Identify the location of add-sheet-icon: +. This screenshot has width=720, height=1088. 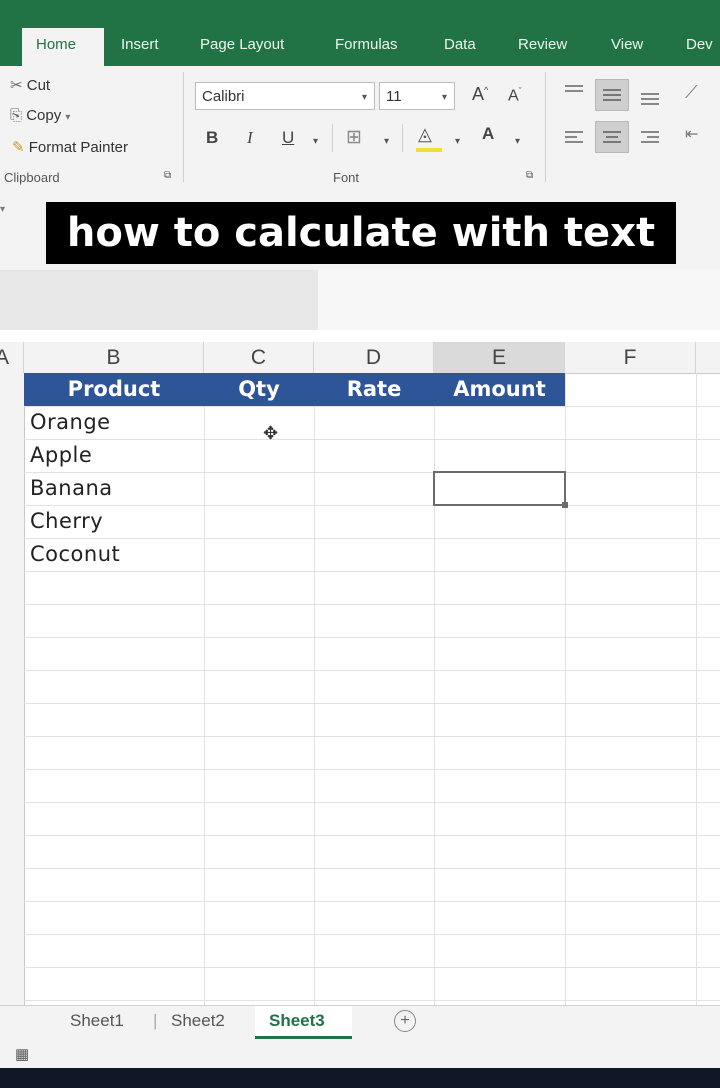
(405, 1021).